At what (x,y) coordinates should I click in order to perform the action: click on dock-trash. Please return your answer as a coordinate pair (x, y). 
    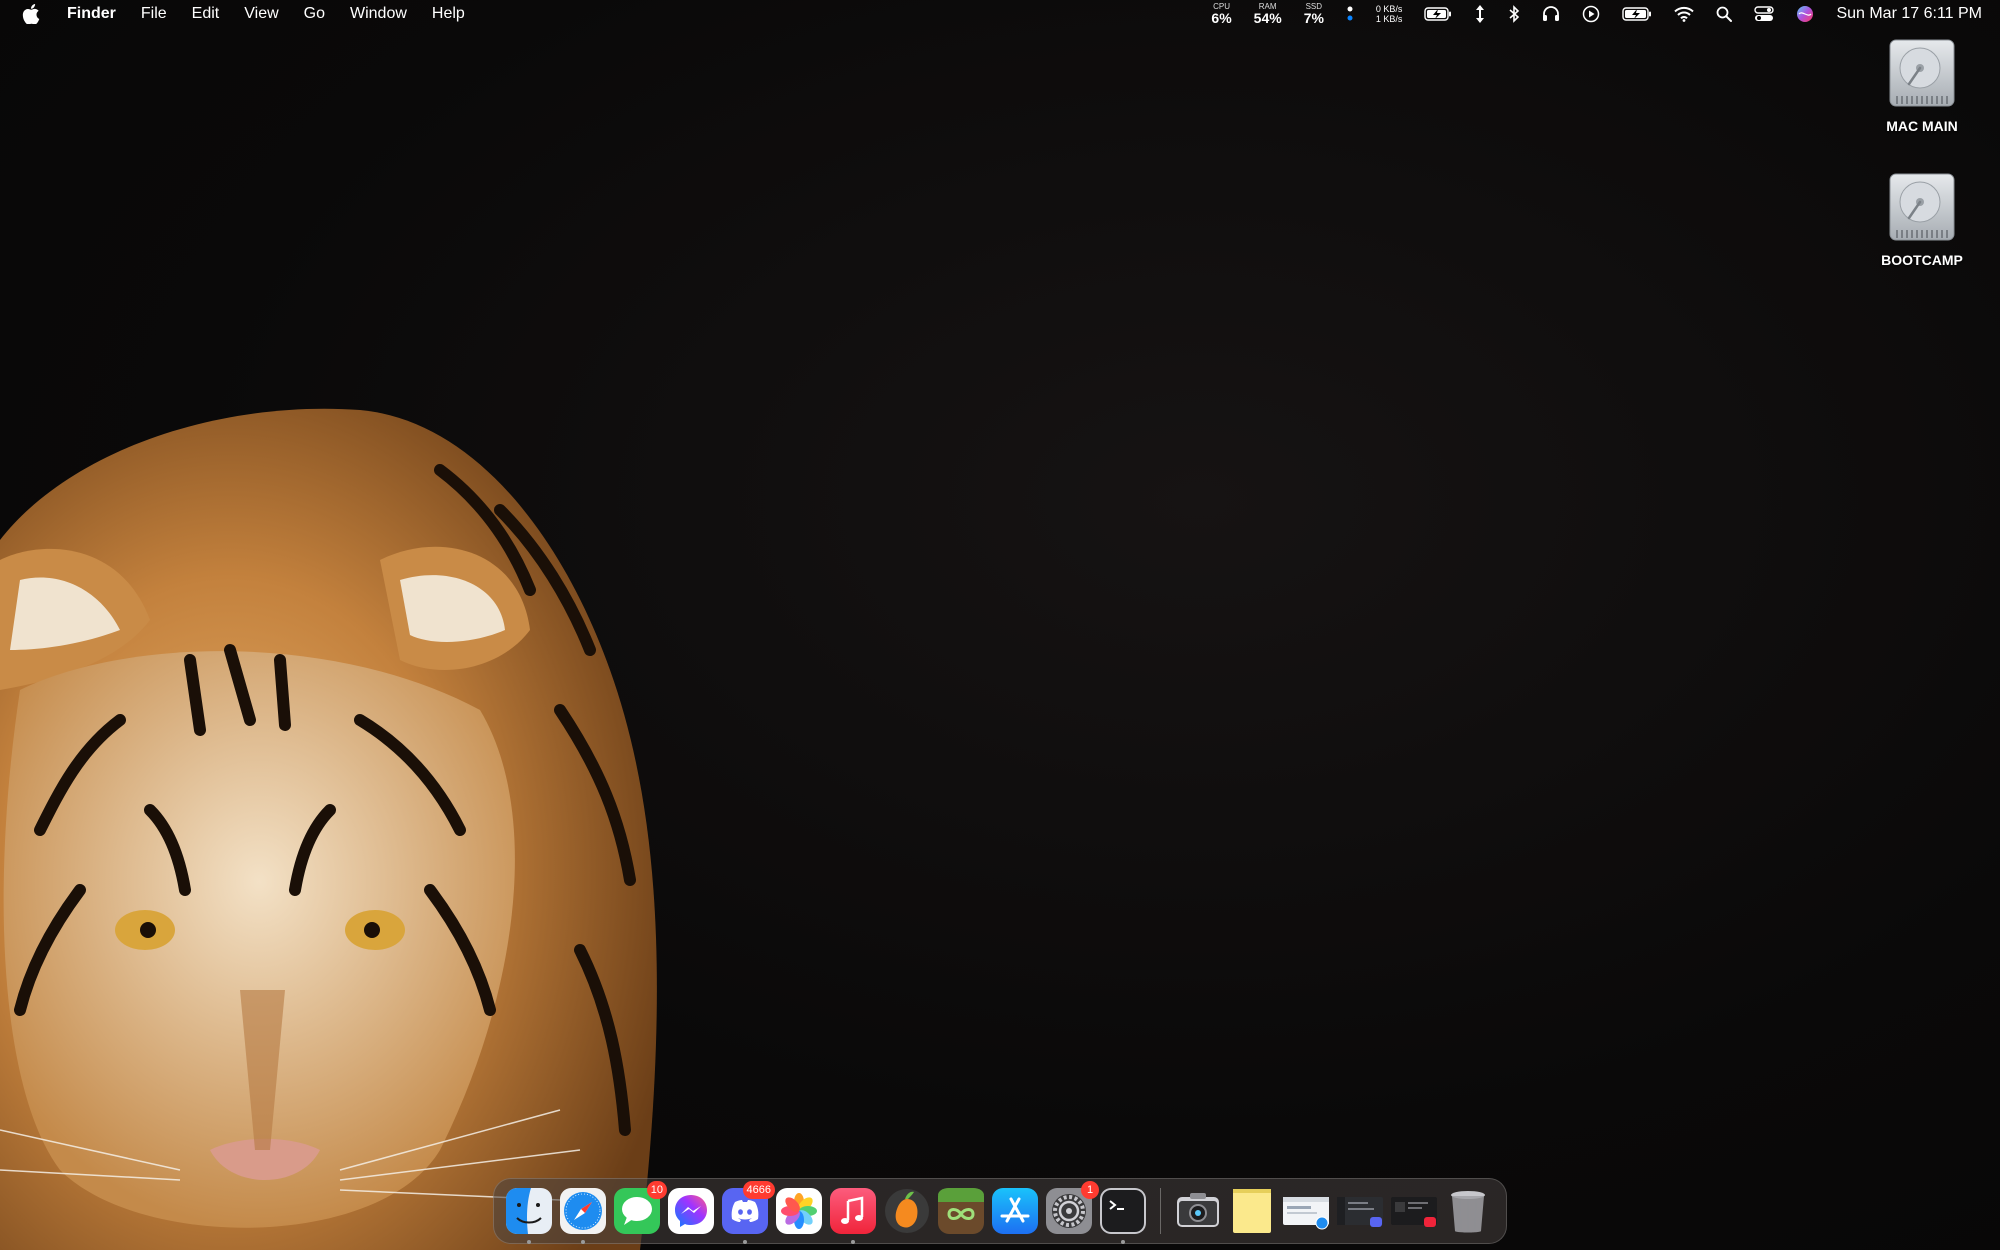
    Looking at the image, I should click on (1468, 1211).